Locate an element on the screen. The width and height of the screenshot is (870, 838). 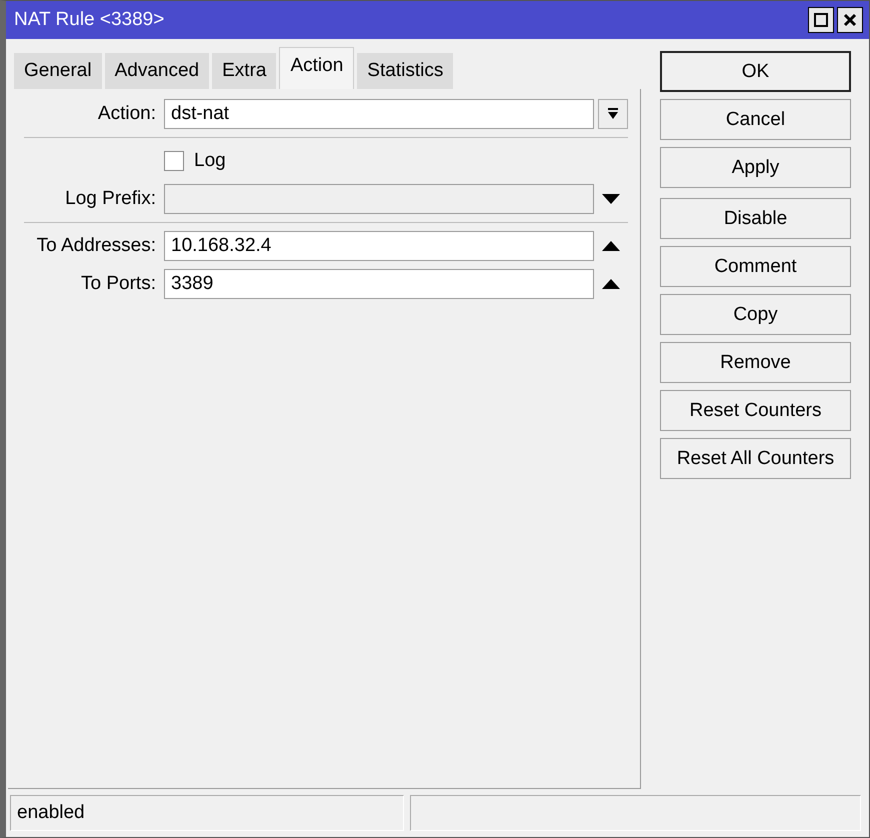
dialog-button: Remove is located at coordinates (755, 362).